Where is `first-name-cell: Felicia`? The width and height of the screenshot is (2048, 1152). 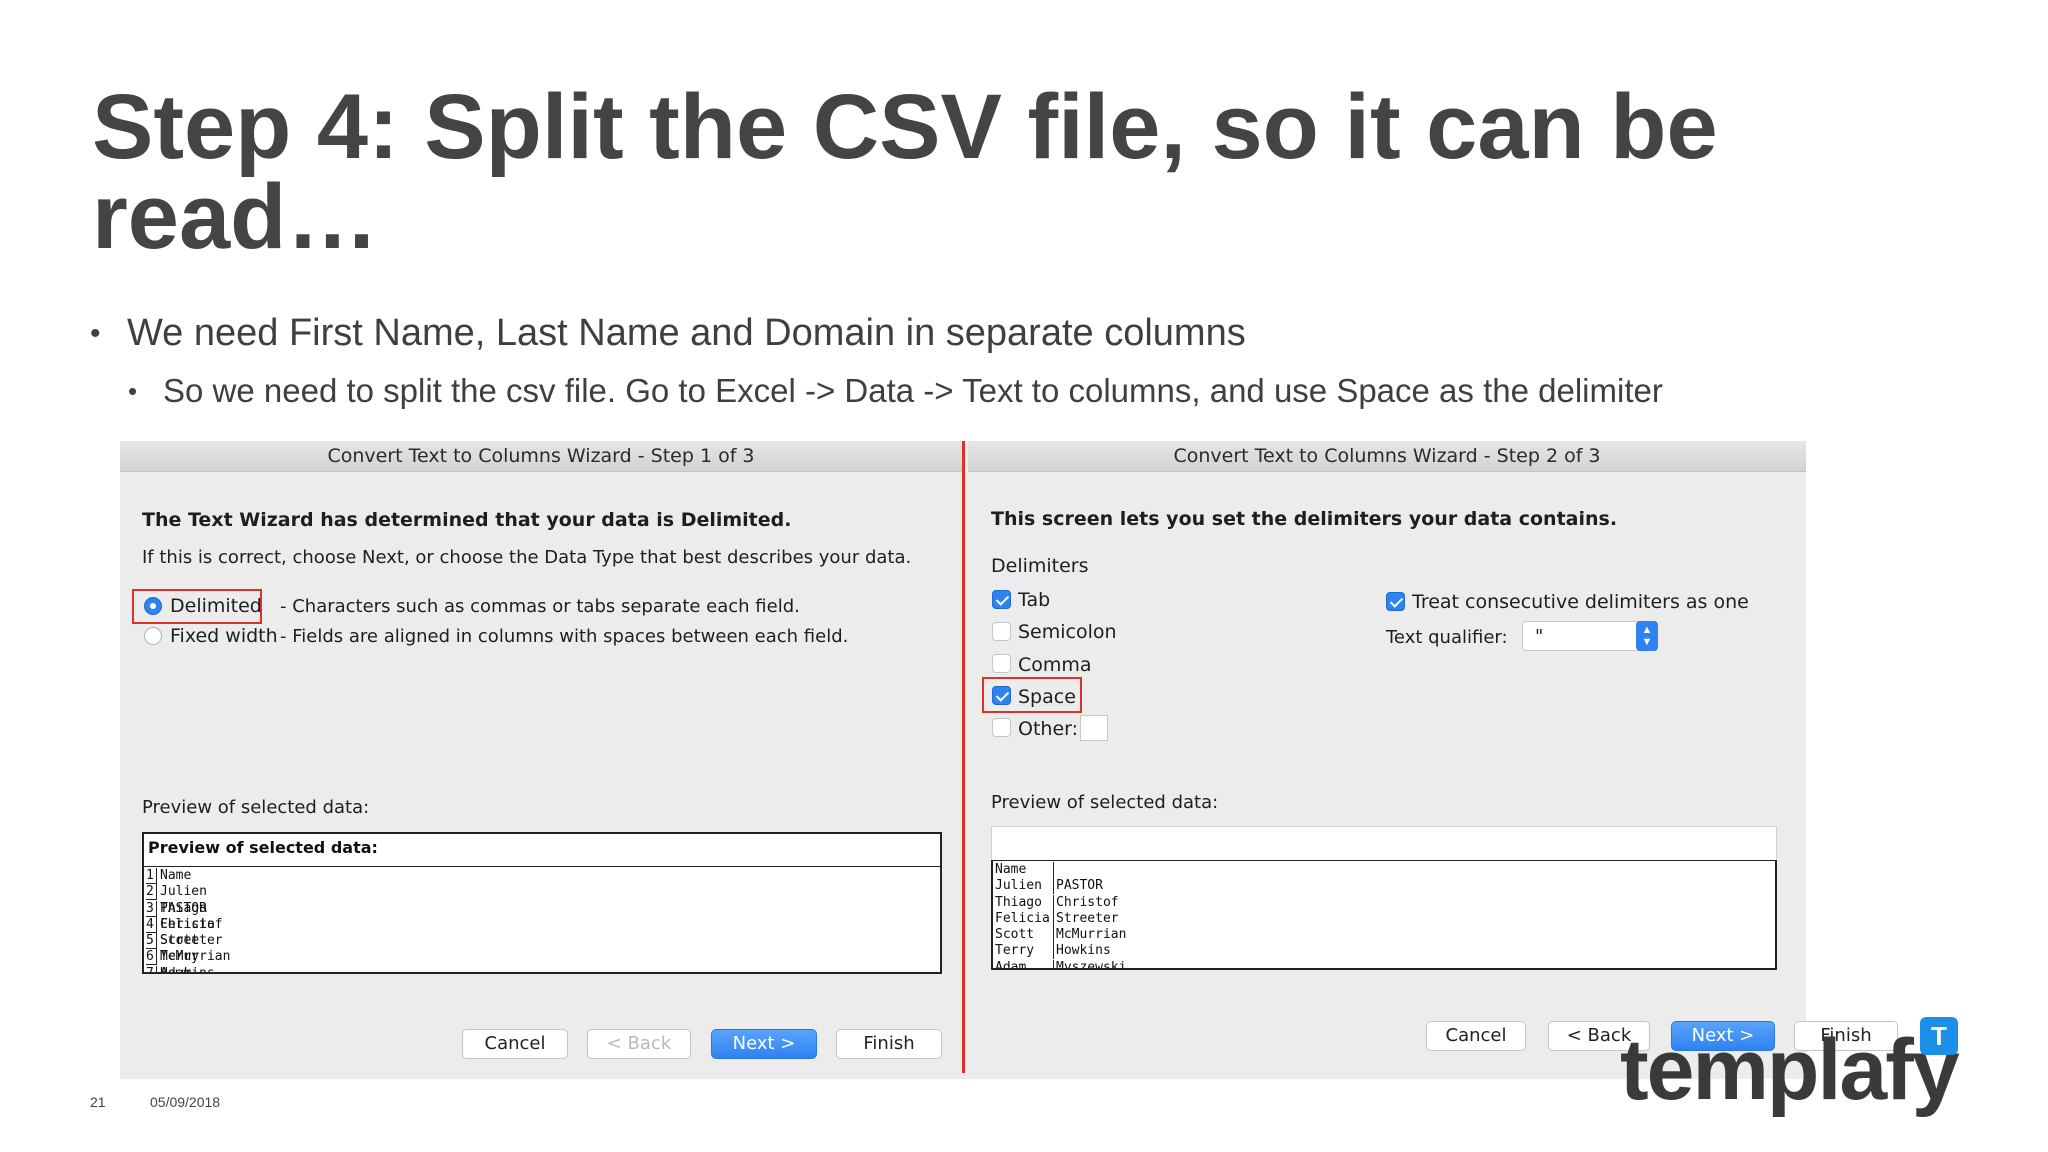 first-name-cell: Felicia is located at coordinates (1022, 918).